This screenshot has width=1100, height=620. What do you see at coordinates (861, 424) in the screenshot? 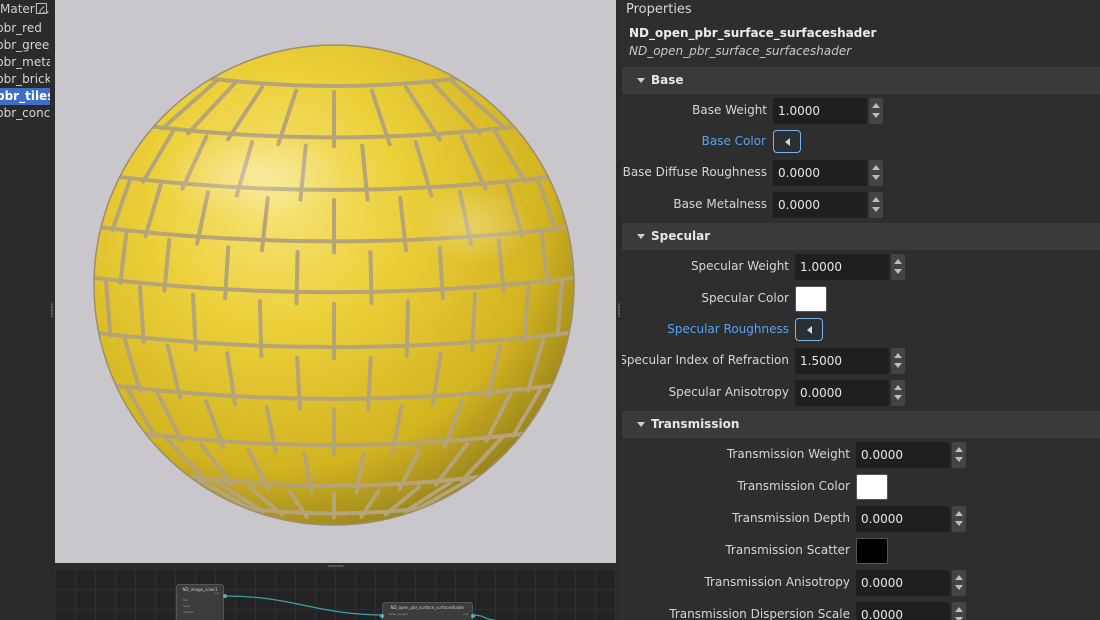
I see `section-transmission: Transmission` at bounding box center [861, 424].